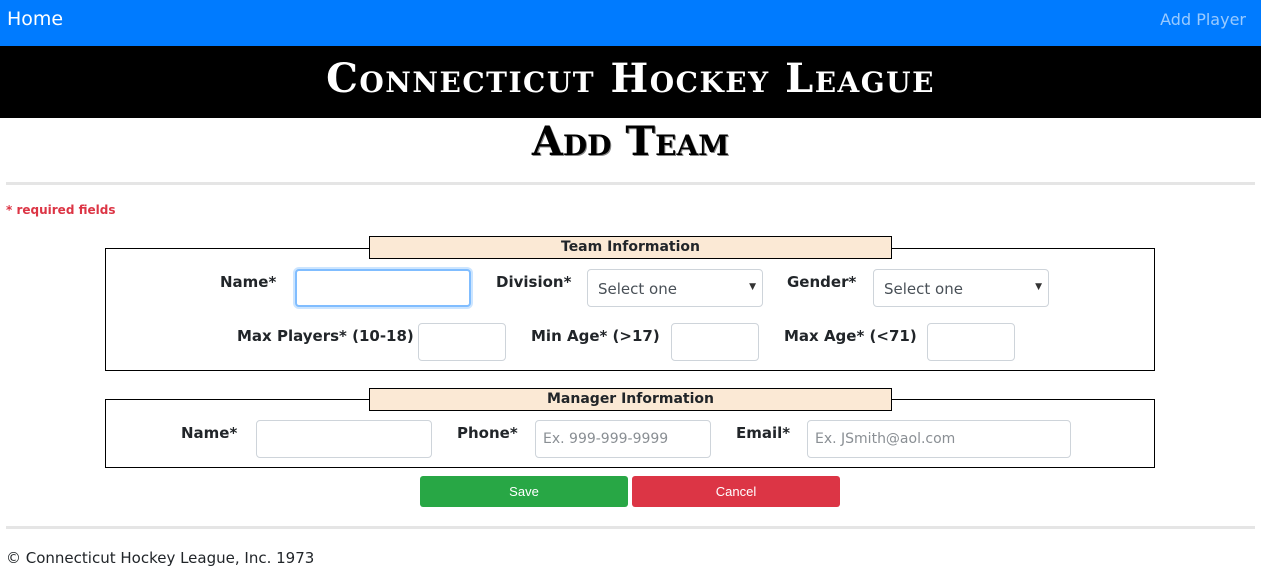 This screenshot has width=1261, height=583. Describe the element at coordinates (344, 439) in the screenshot. I see `manager-name-input` at that location.